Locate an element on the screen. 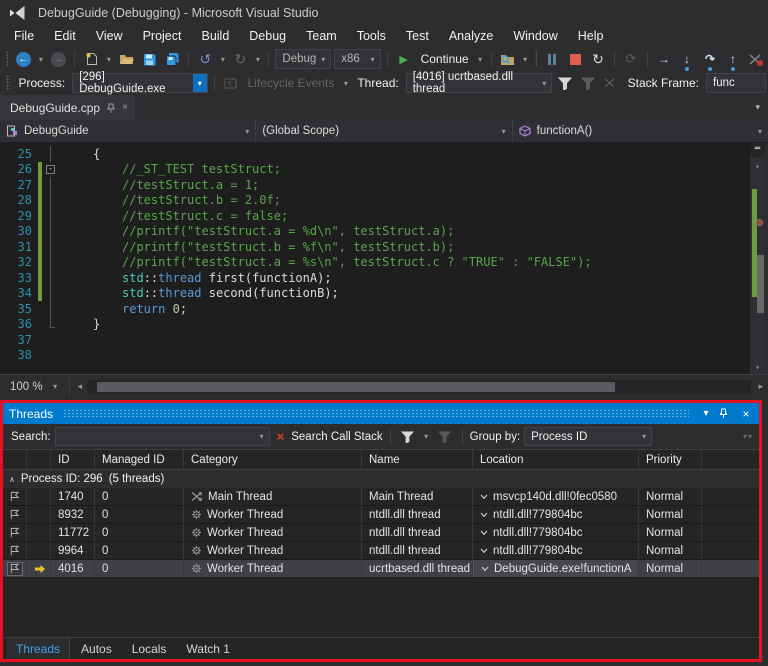 The image size is (768, 666). column-header-name: Name is located at coordinates (417, 459).